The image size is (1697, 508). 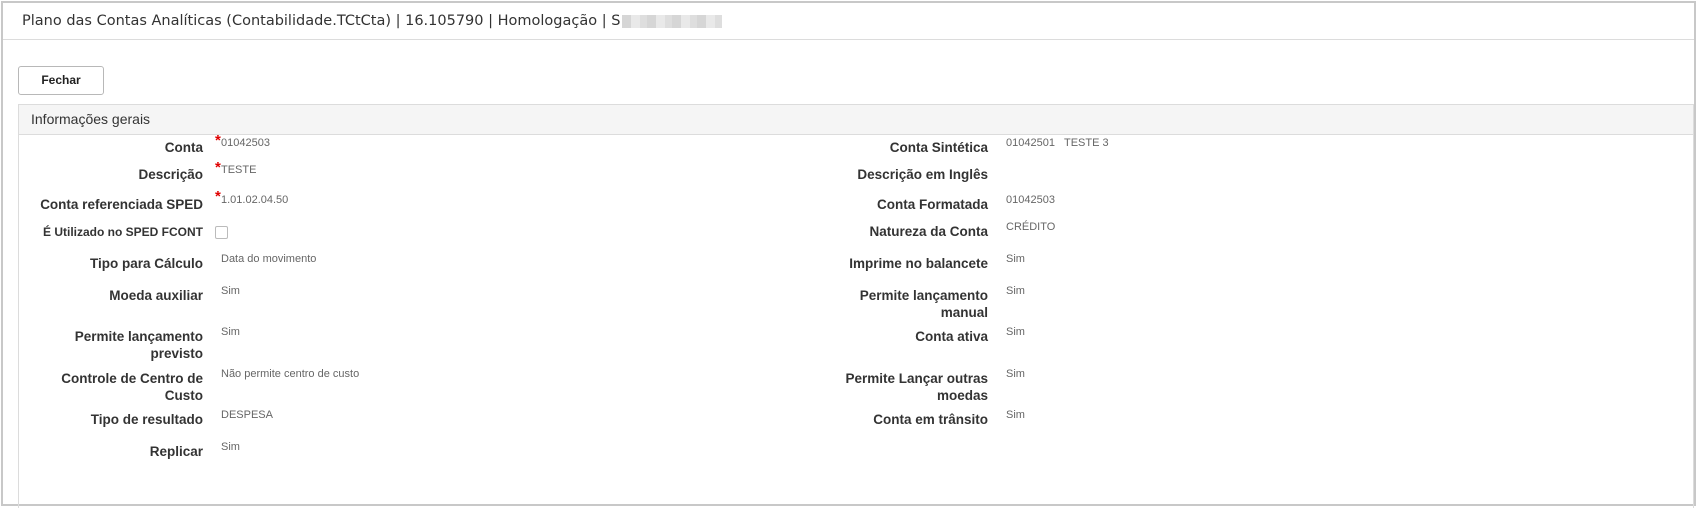 I want to click on redacted-text, so click(x=672, y=21).